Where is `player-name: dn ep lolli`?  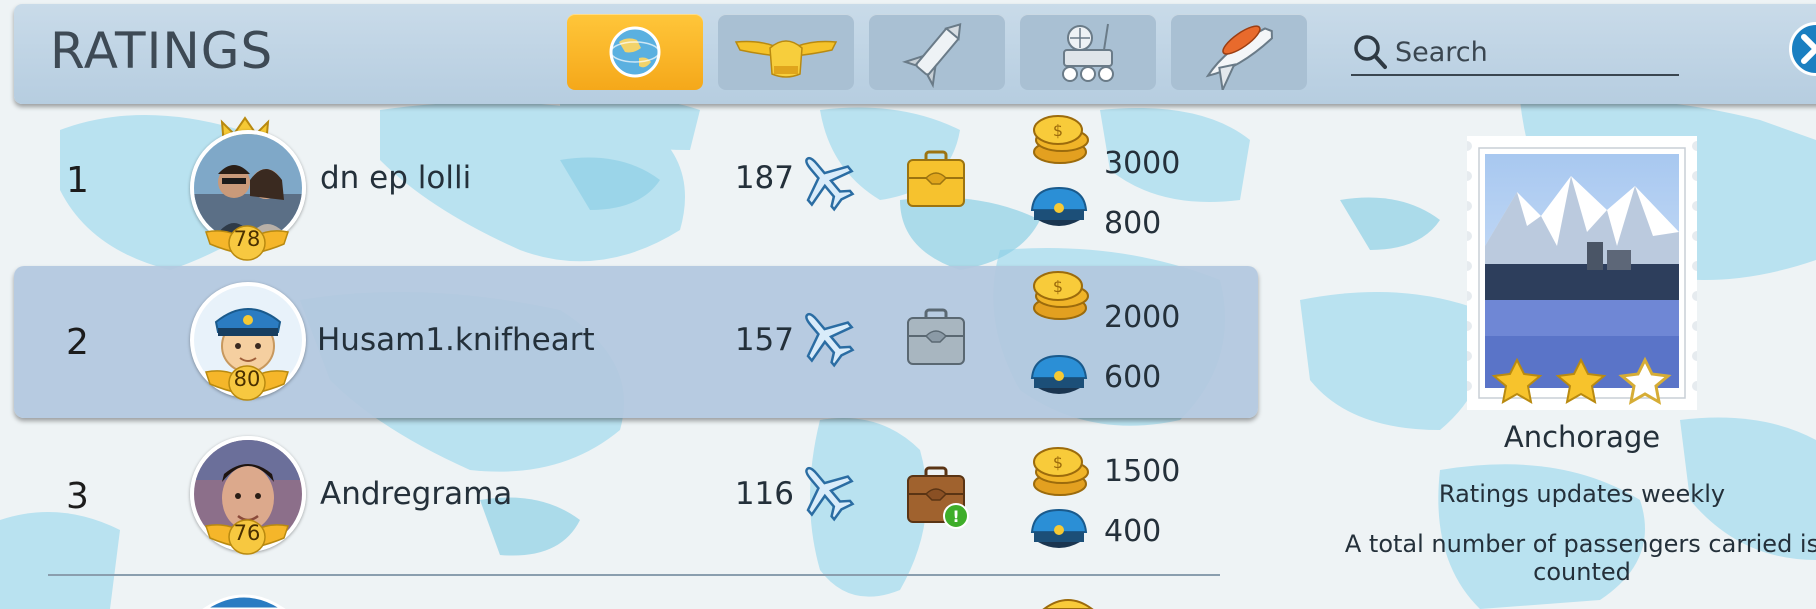
player-name: dn ep lolli is located at coordinates (396, 178).